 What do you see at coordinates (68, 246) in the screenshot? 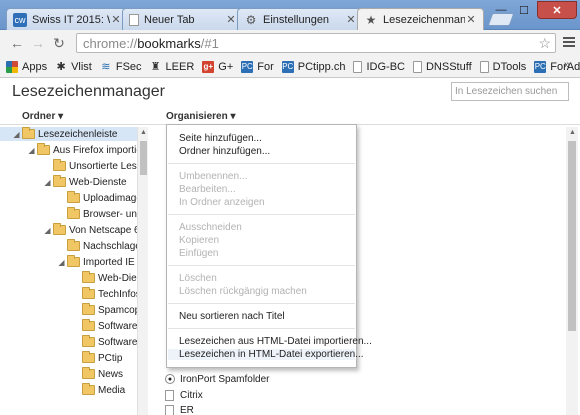
I see `tree-node: Nachschlagew` at bounding box center [68, 246].